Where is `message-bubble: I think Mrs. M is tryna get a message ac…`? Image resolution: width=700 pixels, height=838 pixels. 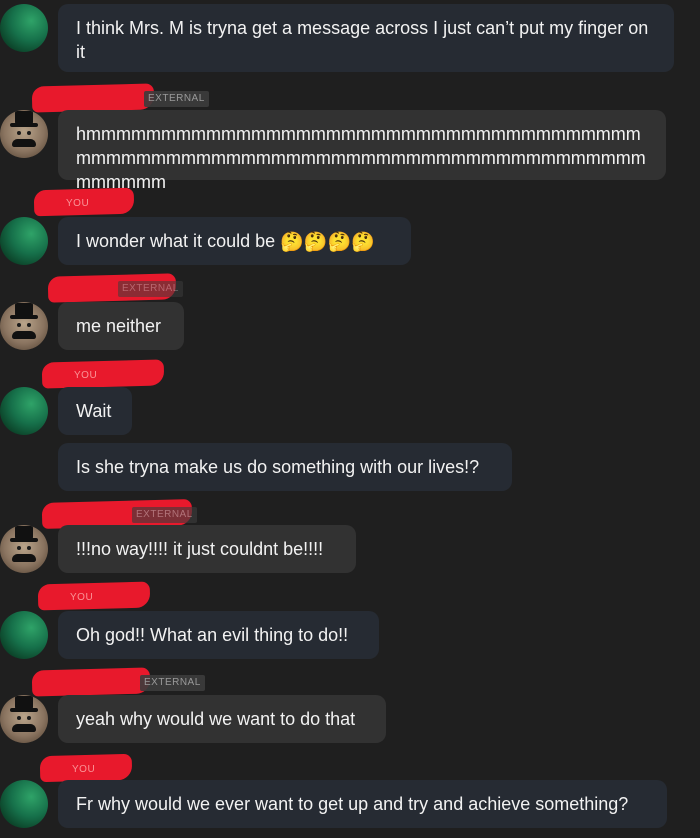 message-bubble: I think Mrs. M is tryna get a message ac… is located at coordinates (366, 38).